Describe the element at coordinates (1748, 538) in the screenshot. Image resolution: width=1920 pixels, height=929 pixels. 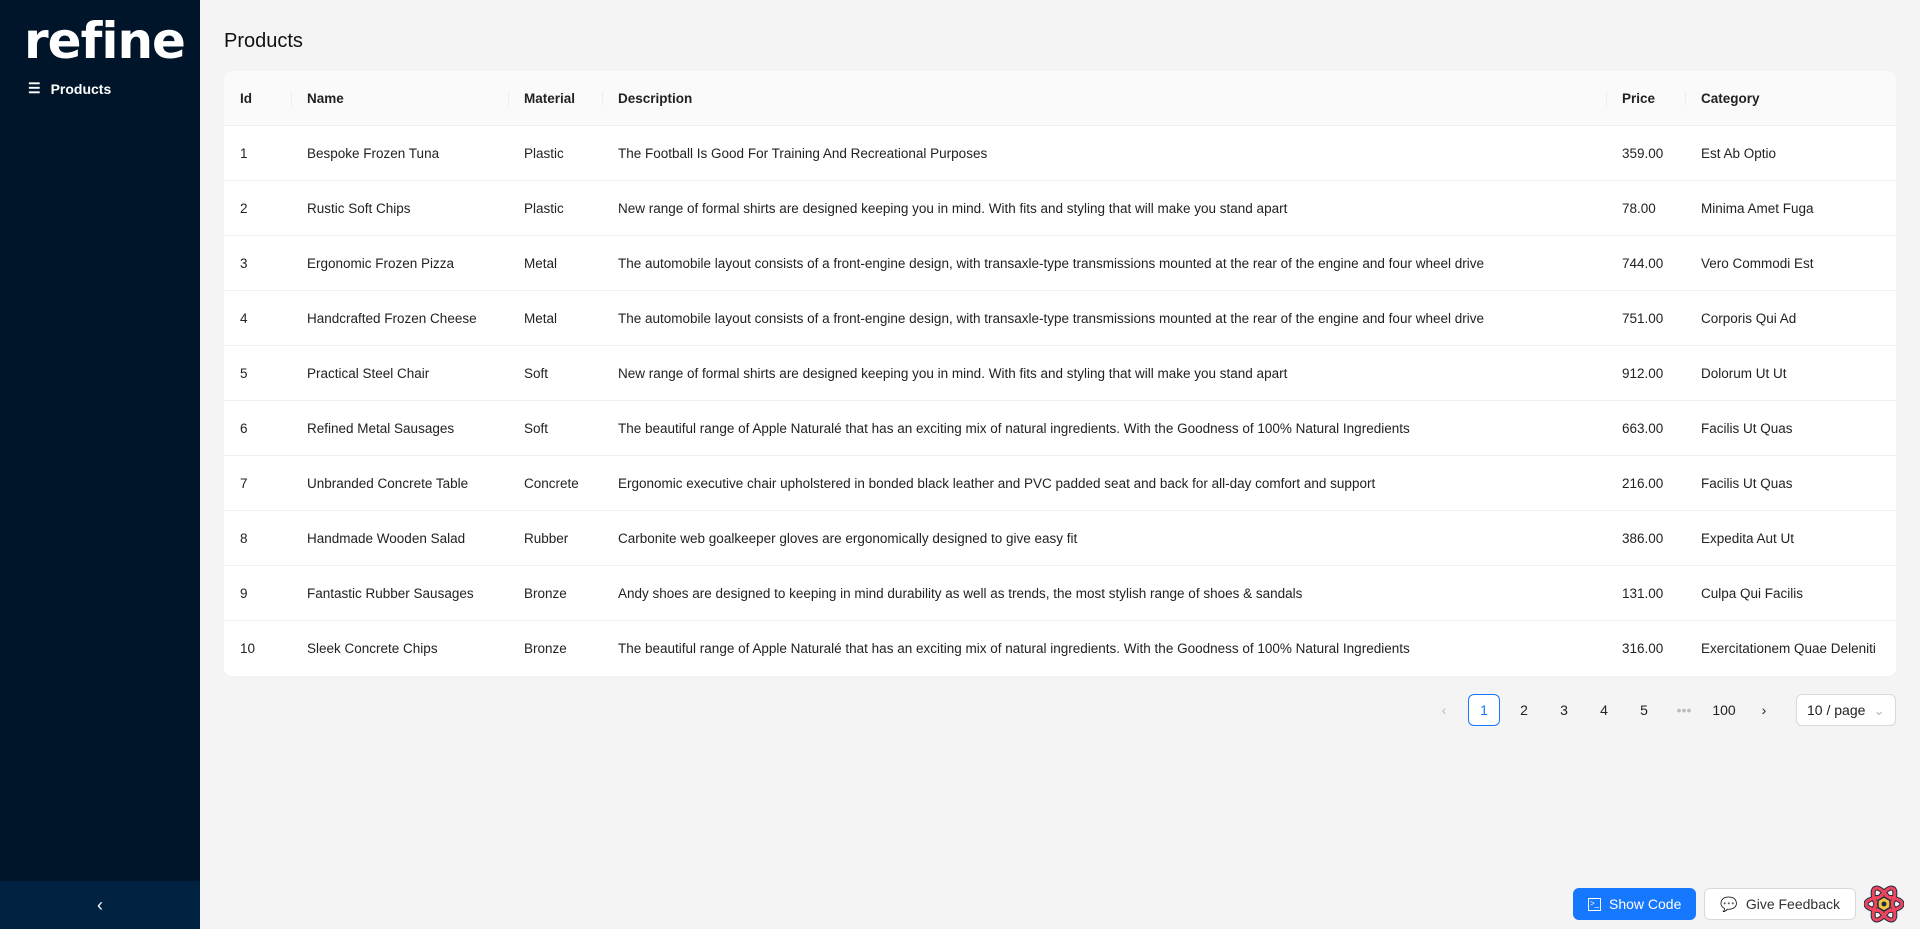
I see `cell-category: Expedita Aut Ut` at that location.